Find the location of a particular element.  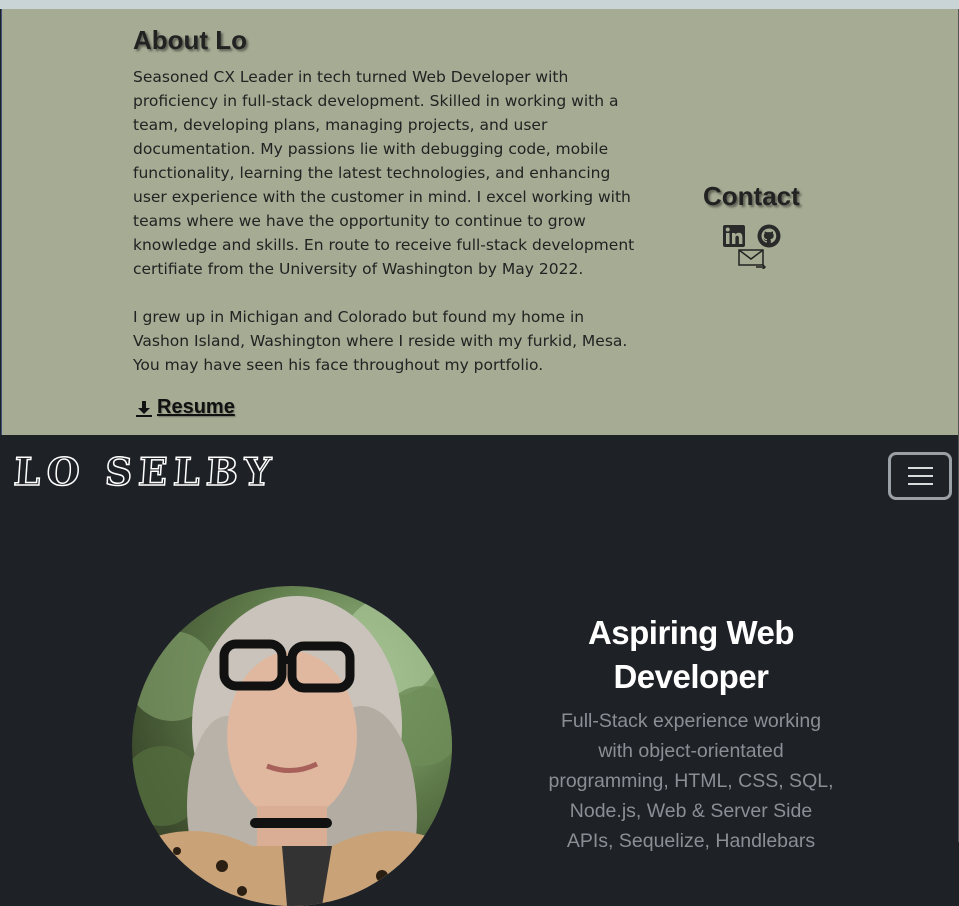

contact-title: Contact is located at coordinates (751, 196).